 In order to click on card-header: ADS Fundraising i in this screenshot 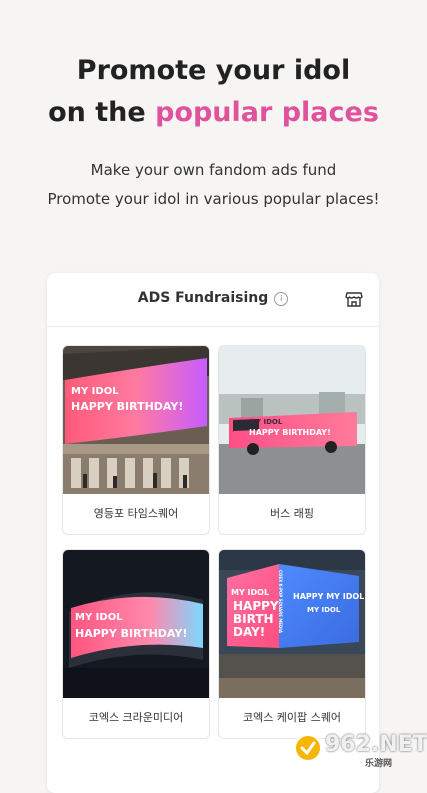, I will do `click(213, 300)`.